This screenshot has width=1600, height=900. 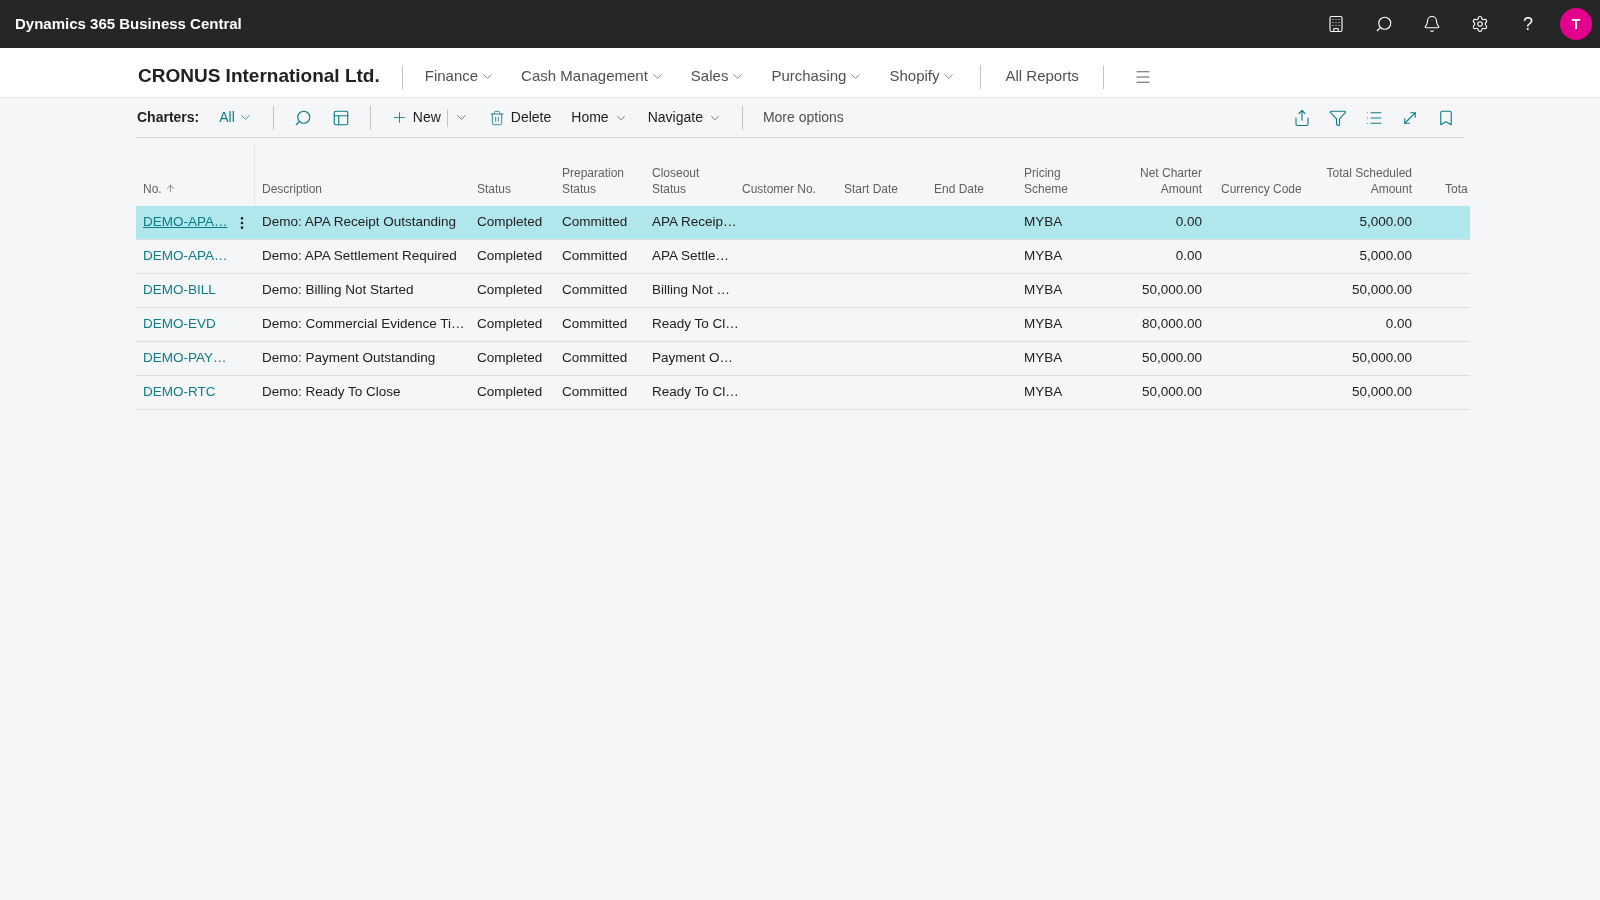 I want to click on menu-button: Navigate, so click(x=684, y=117).